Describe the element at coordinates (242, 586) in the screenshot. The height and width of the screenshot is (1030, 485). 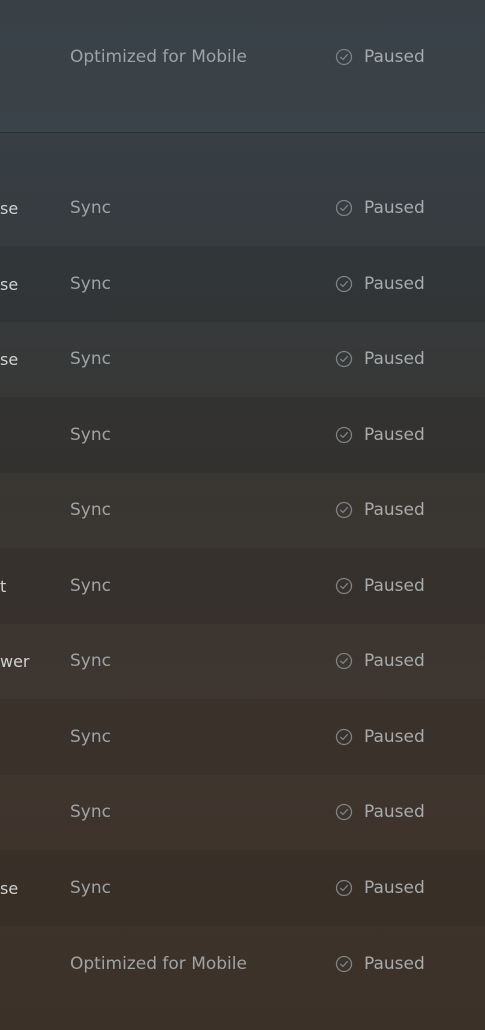
I see `list-item: t Sync Paused` at that location.